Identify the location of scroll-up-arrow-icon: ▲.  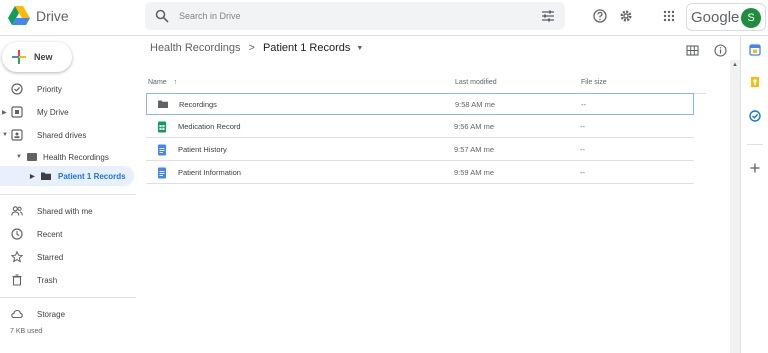
(735, 65).